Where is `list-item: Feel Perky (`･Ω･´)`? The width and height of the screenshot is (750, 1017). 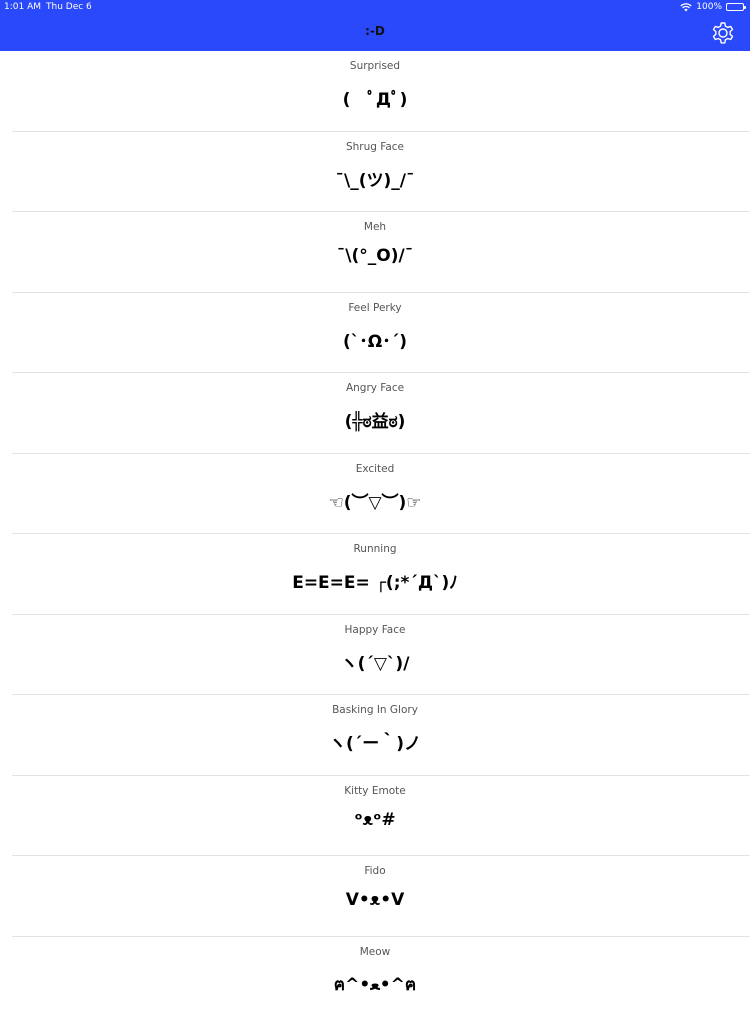 list-item: Feel Perky (`･Ω･´) is located at coordinates (375, 333).